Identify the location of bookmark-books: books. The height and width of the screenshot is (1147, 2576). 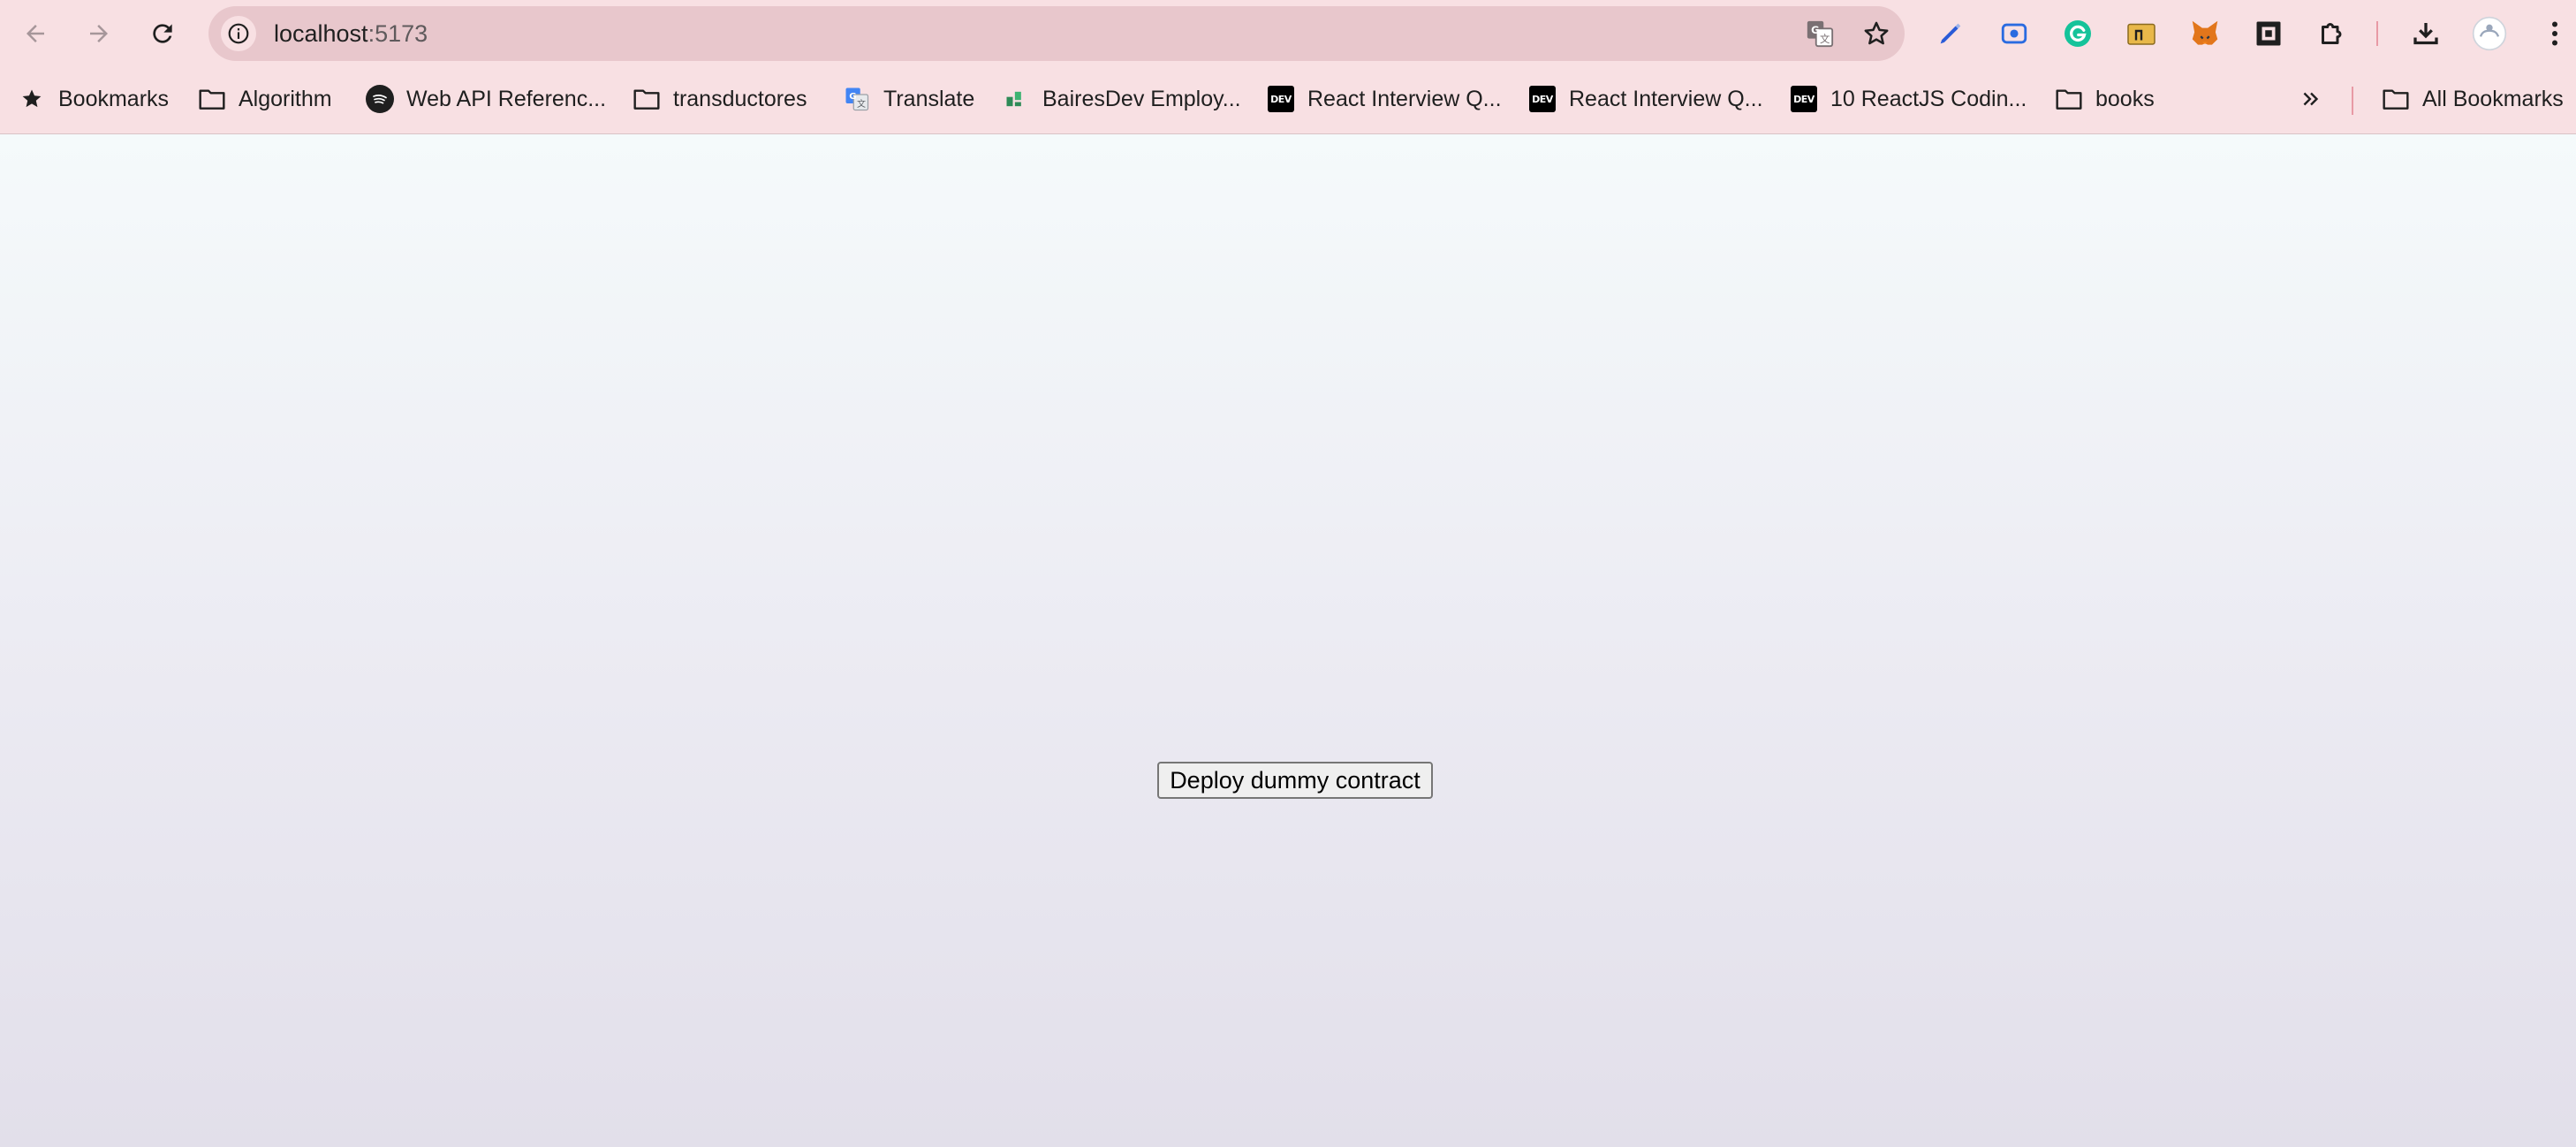
(2105, 99).